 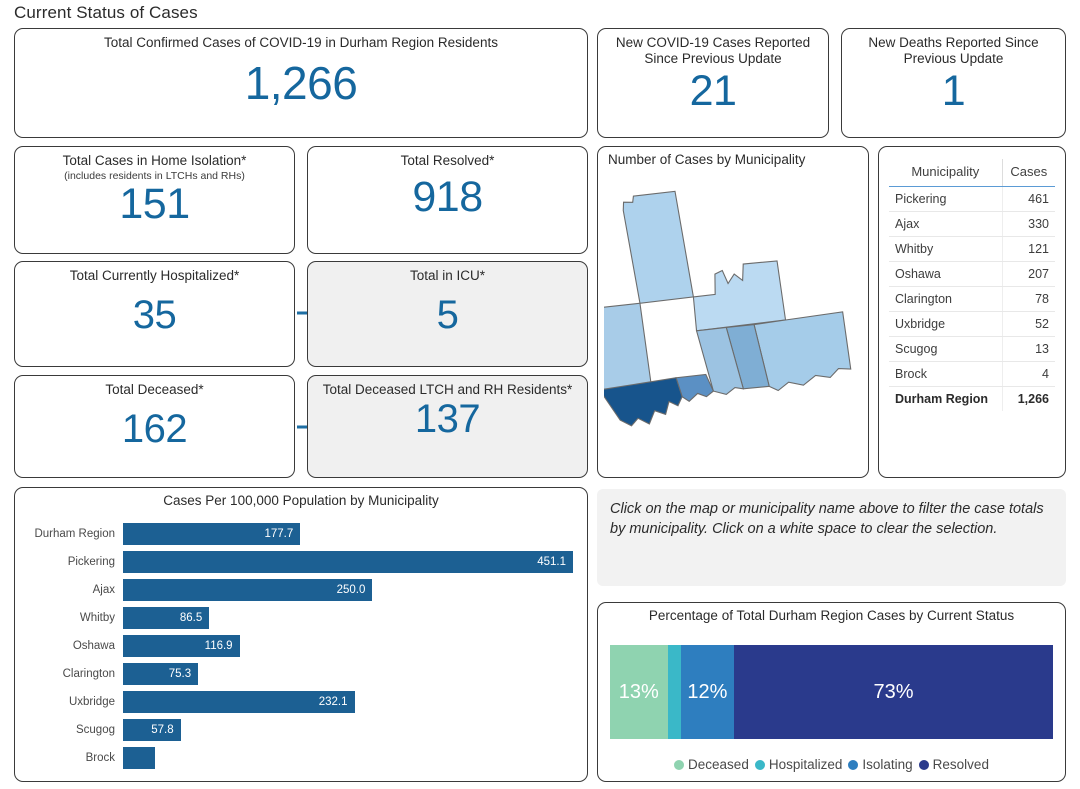 What do you see at coordinates (447, 275) in the screenshot?
I see `card-icu-title: Total in ICU*` at bounding box center [447, 275].